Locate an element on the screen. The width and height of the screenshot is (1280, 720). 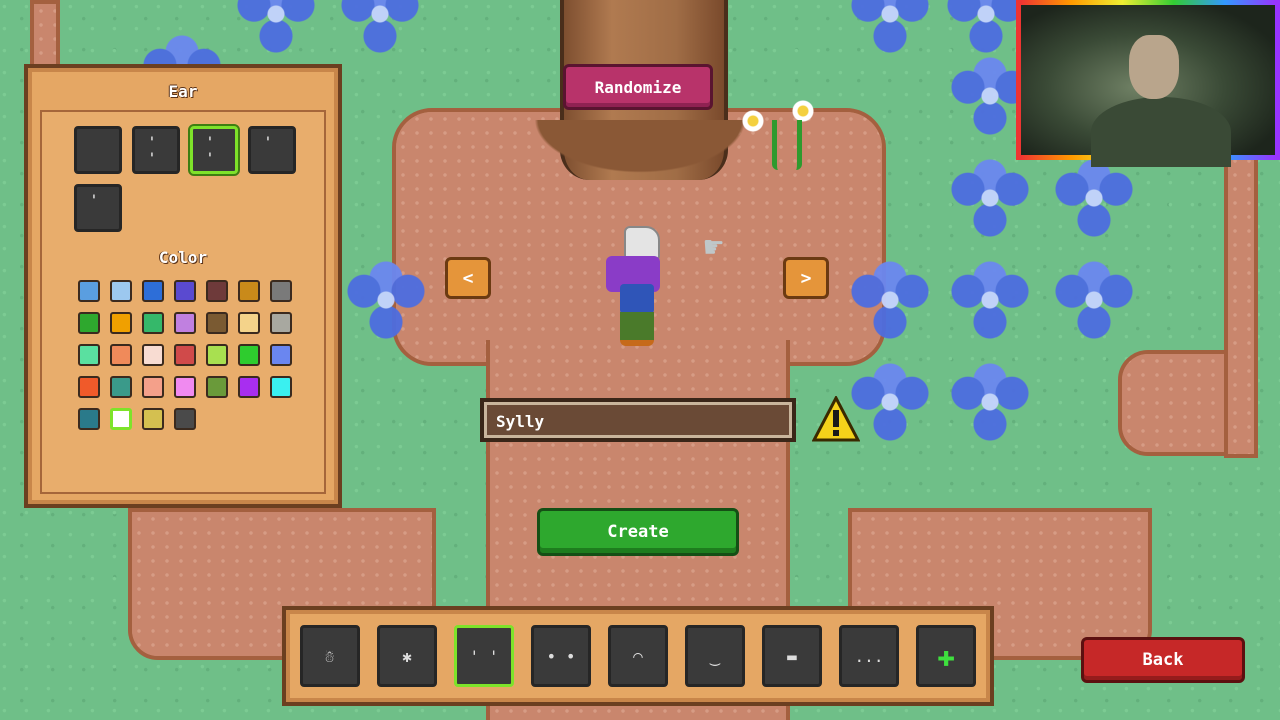
character-legs is located at coordinates (637, 329).